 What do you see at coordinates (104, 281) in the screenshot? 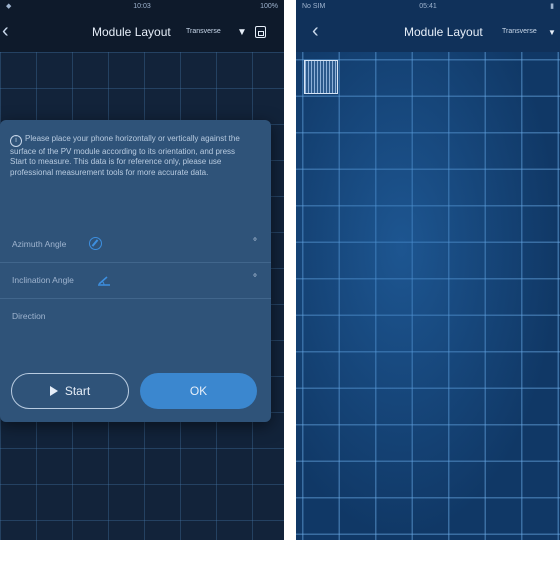
I see `inclination-icon` at bounding box center [104, 281].